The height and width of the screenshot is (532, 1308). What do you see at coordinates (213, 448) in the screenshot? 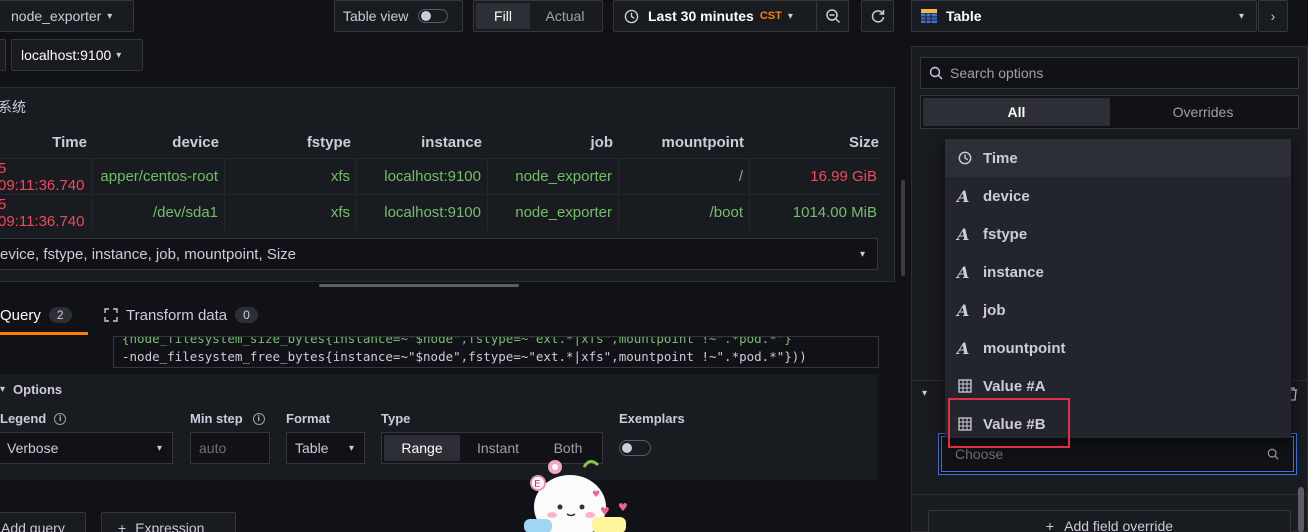
I see `minstep-placeholder: auto` at bounding box center [213, 448].